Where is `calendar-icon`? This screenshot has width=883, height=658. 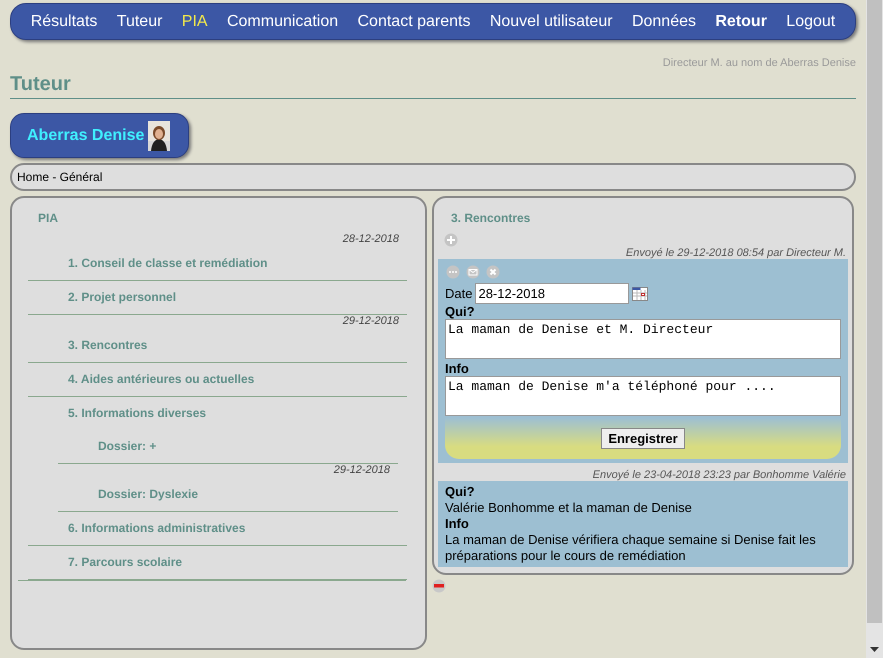 calendar-icon is located at coordinates (640, 293).